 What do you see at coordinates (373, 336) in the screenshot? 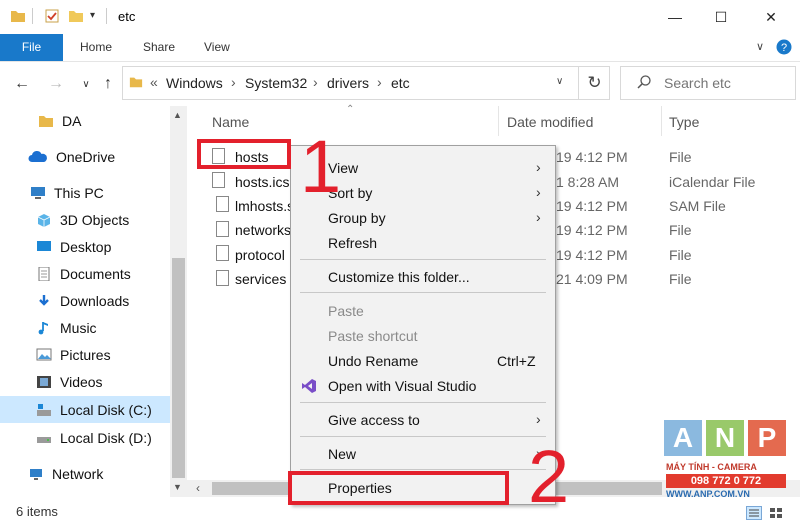
I see `menu-item-paste-shortcut: Paste shortcut` at bounding box center [373, 336].